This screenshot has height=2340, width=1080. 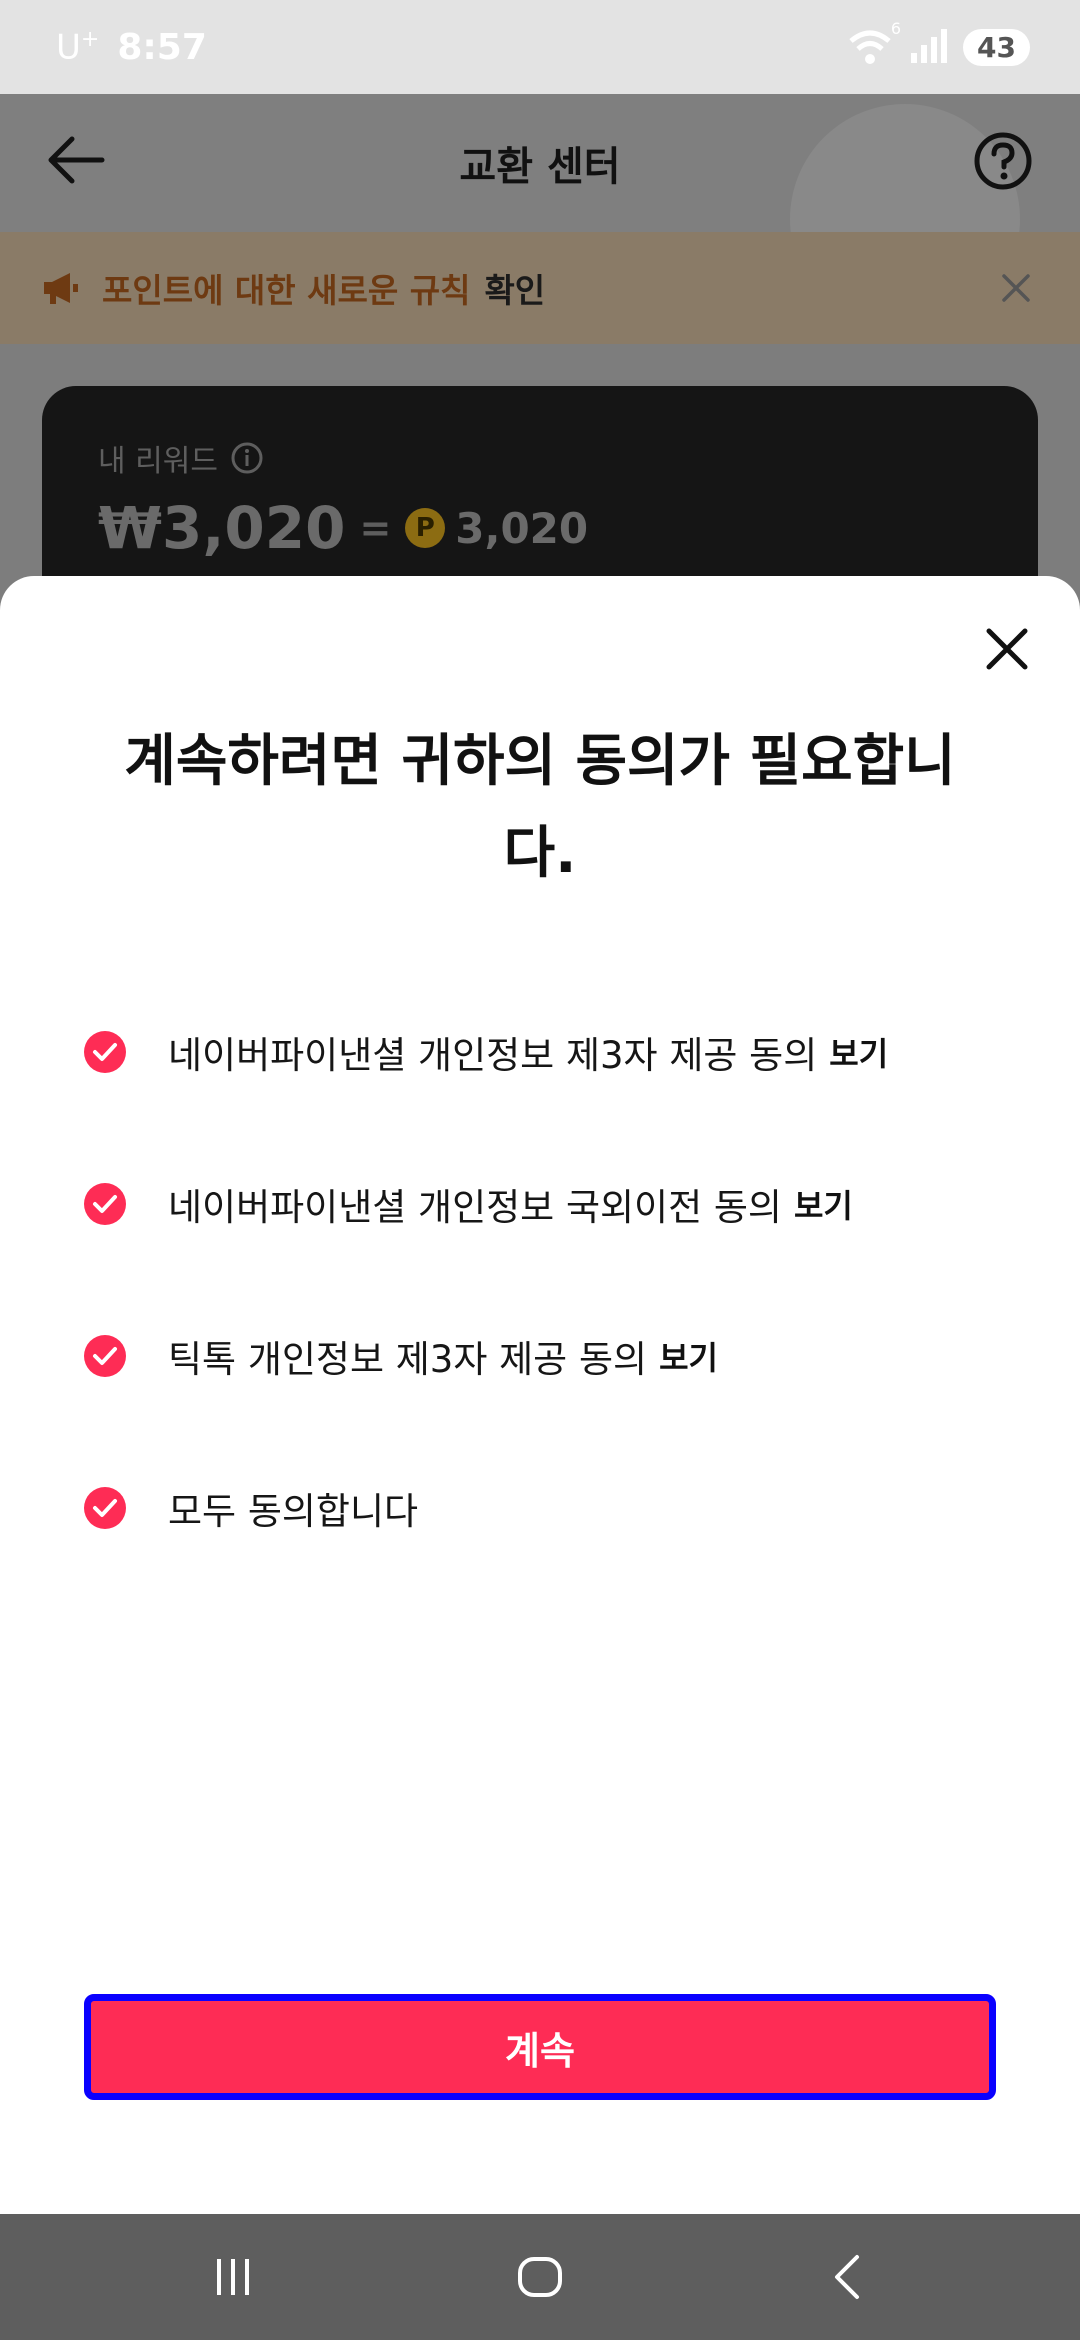 What do you see at coordinates (493, 1055) in the screenshot?
I see `consent-text: 네이버파이낸셜 개인정보 제3자 제공 동의` at bounding box center [493, 1055].